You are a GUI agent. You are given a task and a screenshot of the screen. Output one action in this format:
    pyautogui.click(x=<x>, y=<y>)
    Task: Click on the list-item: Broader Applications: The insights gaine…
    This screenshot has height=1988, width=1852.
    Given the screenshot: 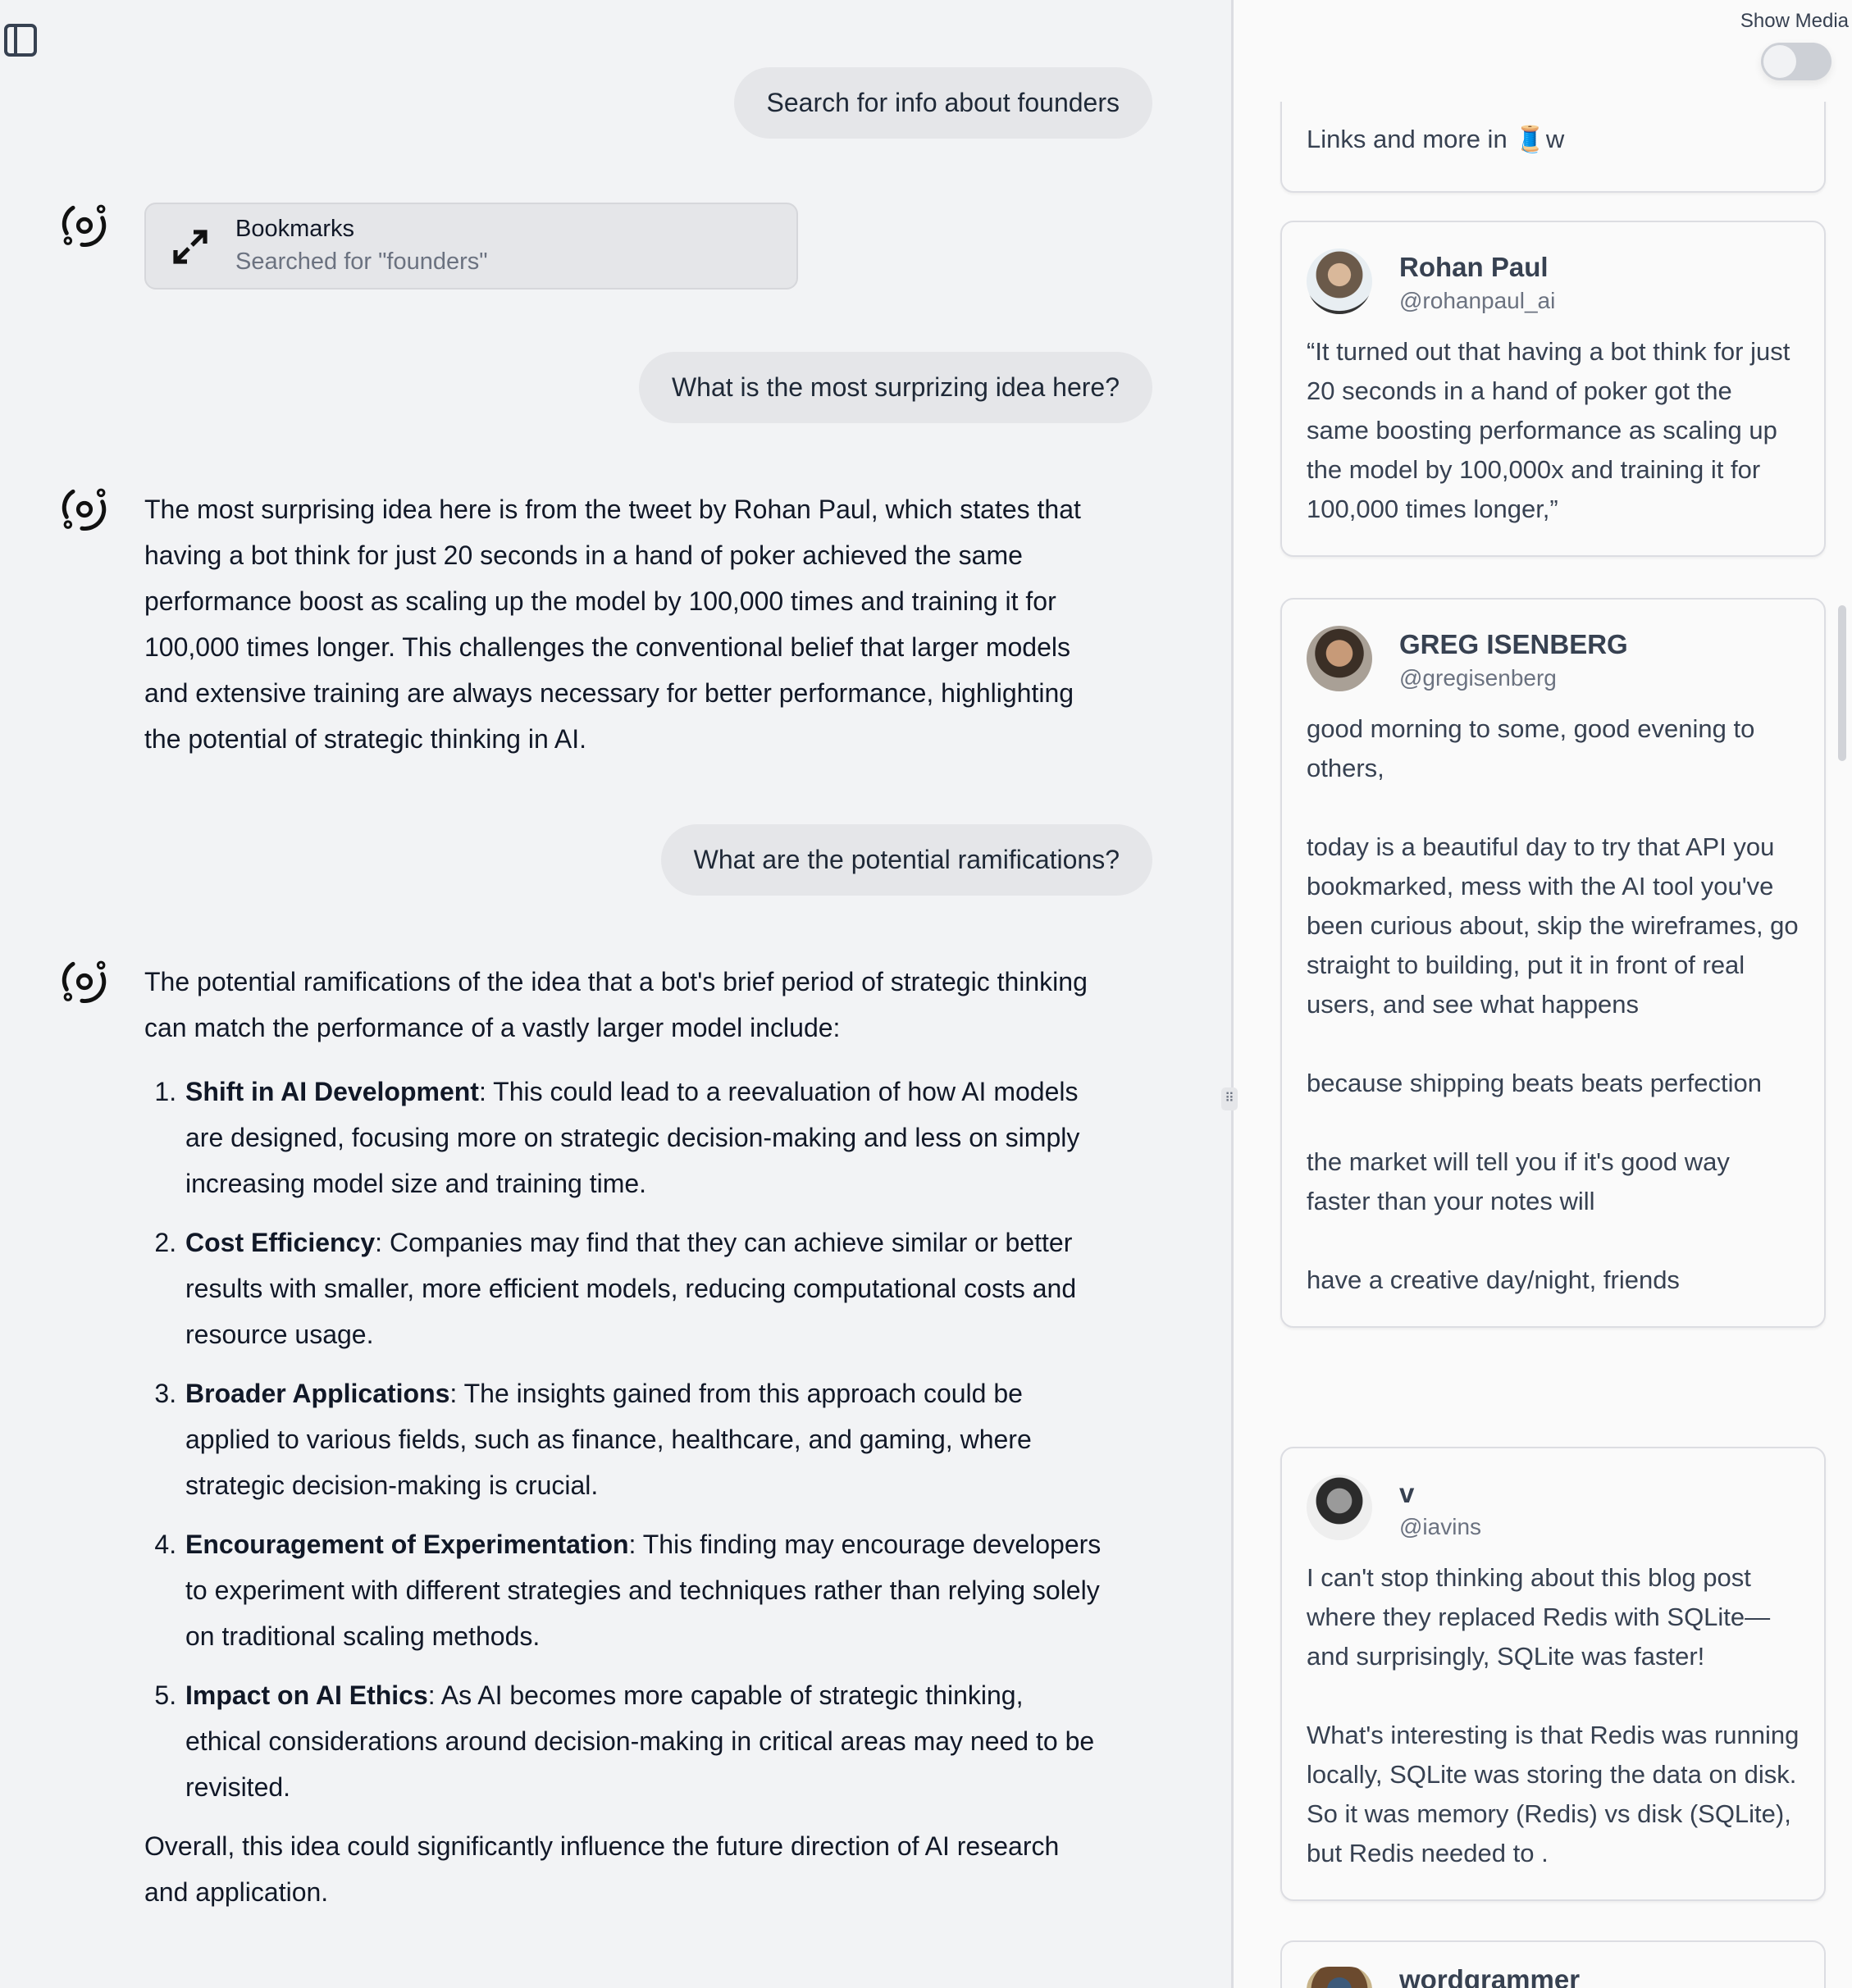 What is the action you would take?
    pyautogui.click(x=644, y=1439)
    